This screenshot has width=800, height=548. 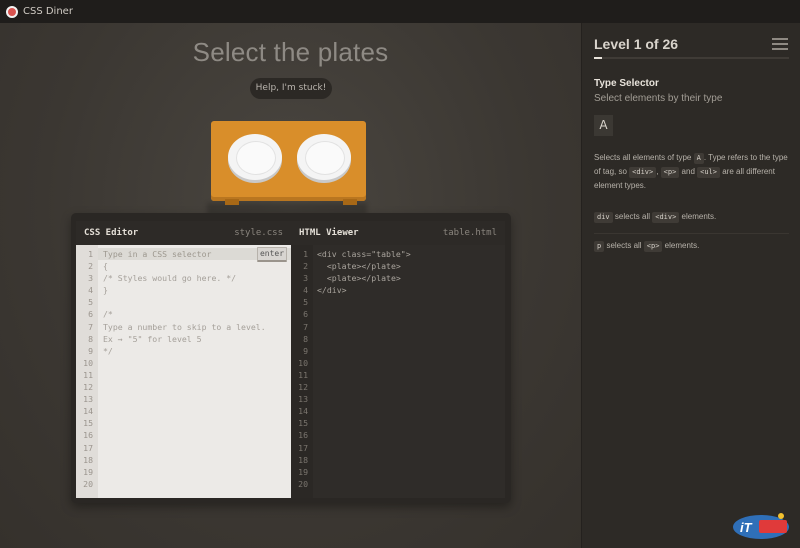 I want to click on window-title: CSS Diner, so click(x=48, y=11).